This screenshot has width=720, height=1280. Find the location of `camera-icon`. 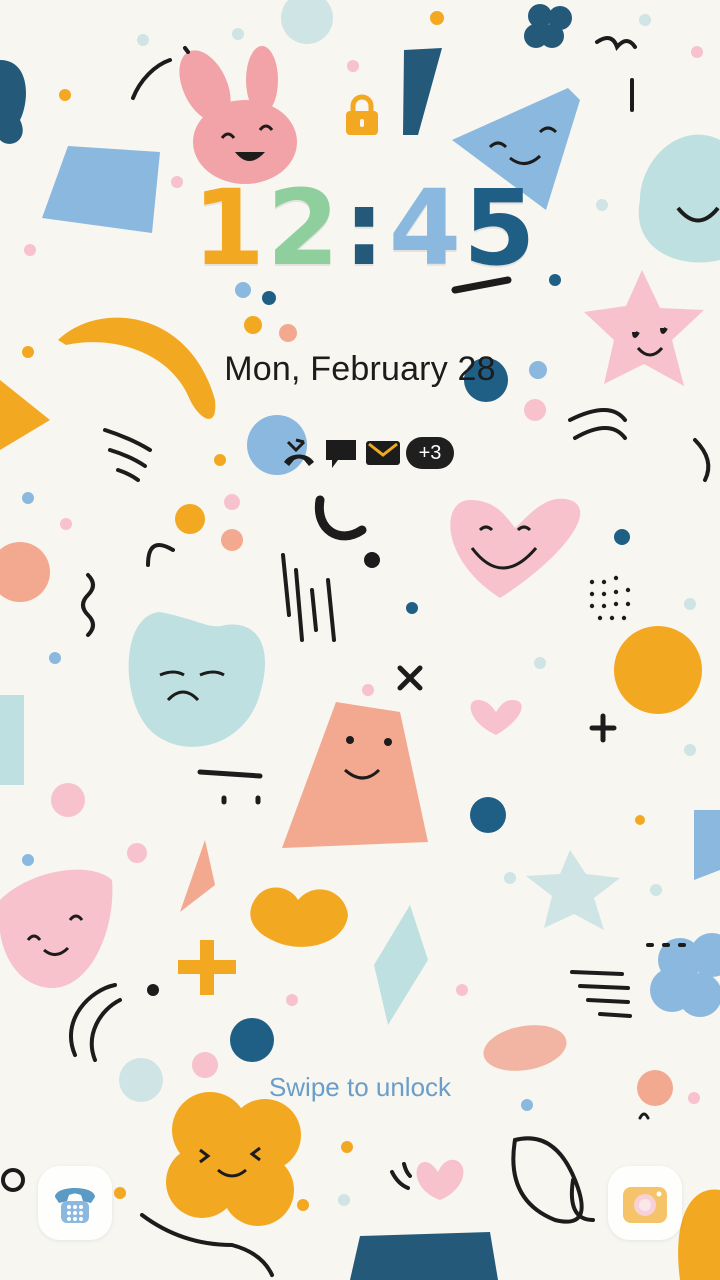

camera-icon is located at coordinates (645, 1205).